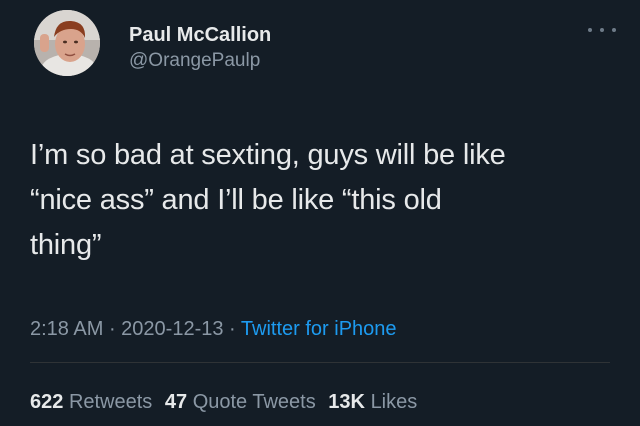 The height and width of the screenshot is (426, 640). What do you see at coordinates (176, 402) in the screenshot?
I see `quote-tweets-count: 47` at bounding box center [176, 402].